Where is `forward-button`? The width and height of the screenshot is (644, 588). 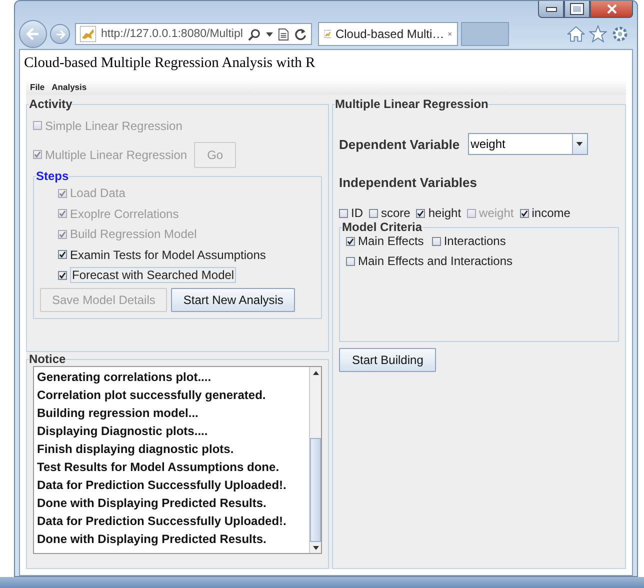
forward-button is located at coordinates (60, 34).